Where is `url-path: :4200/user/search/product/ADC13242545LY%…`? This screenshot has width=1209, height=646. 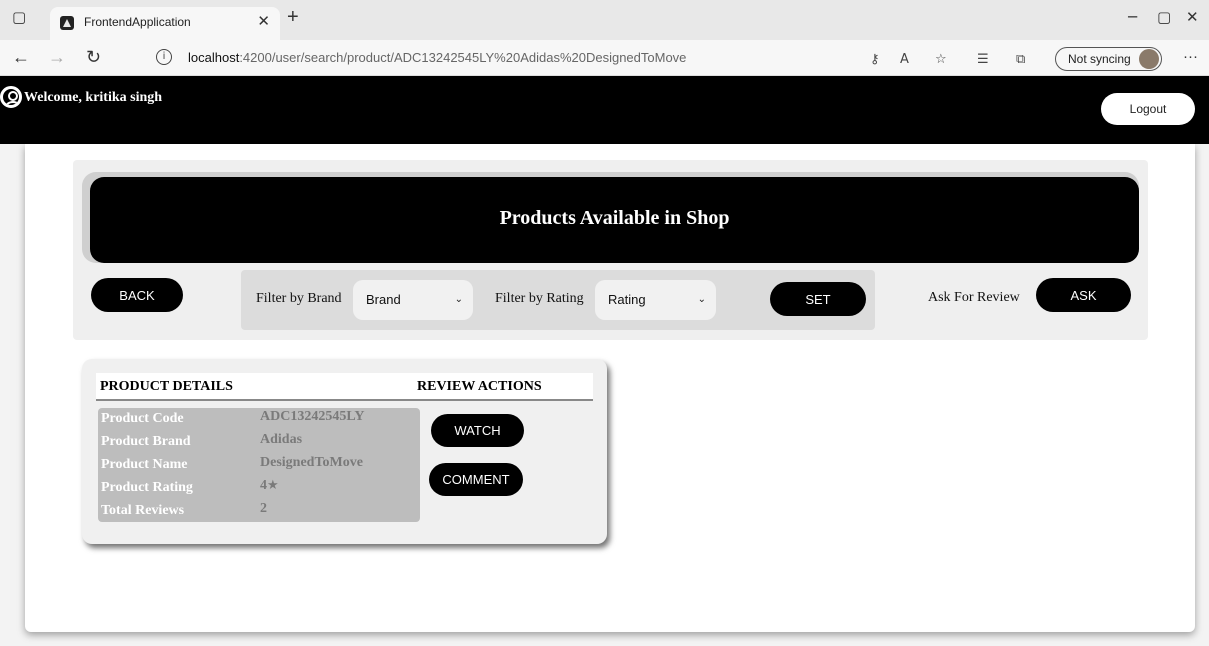 url-path: :4200/user/search/product/ADC13242545LY%… is located at coordinates (463, 57).